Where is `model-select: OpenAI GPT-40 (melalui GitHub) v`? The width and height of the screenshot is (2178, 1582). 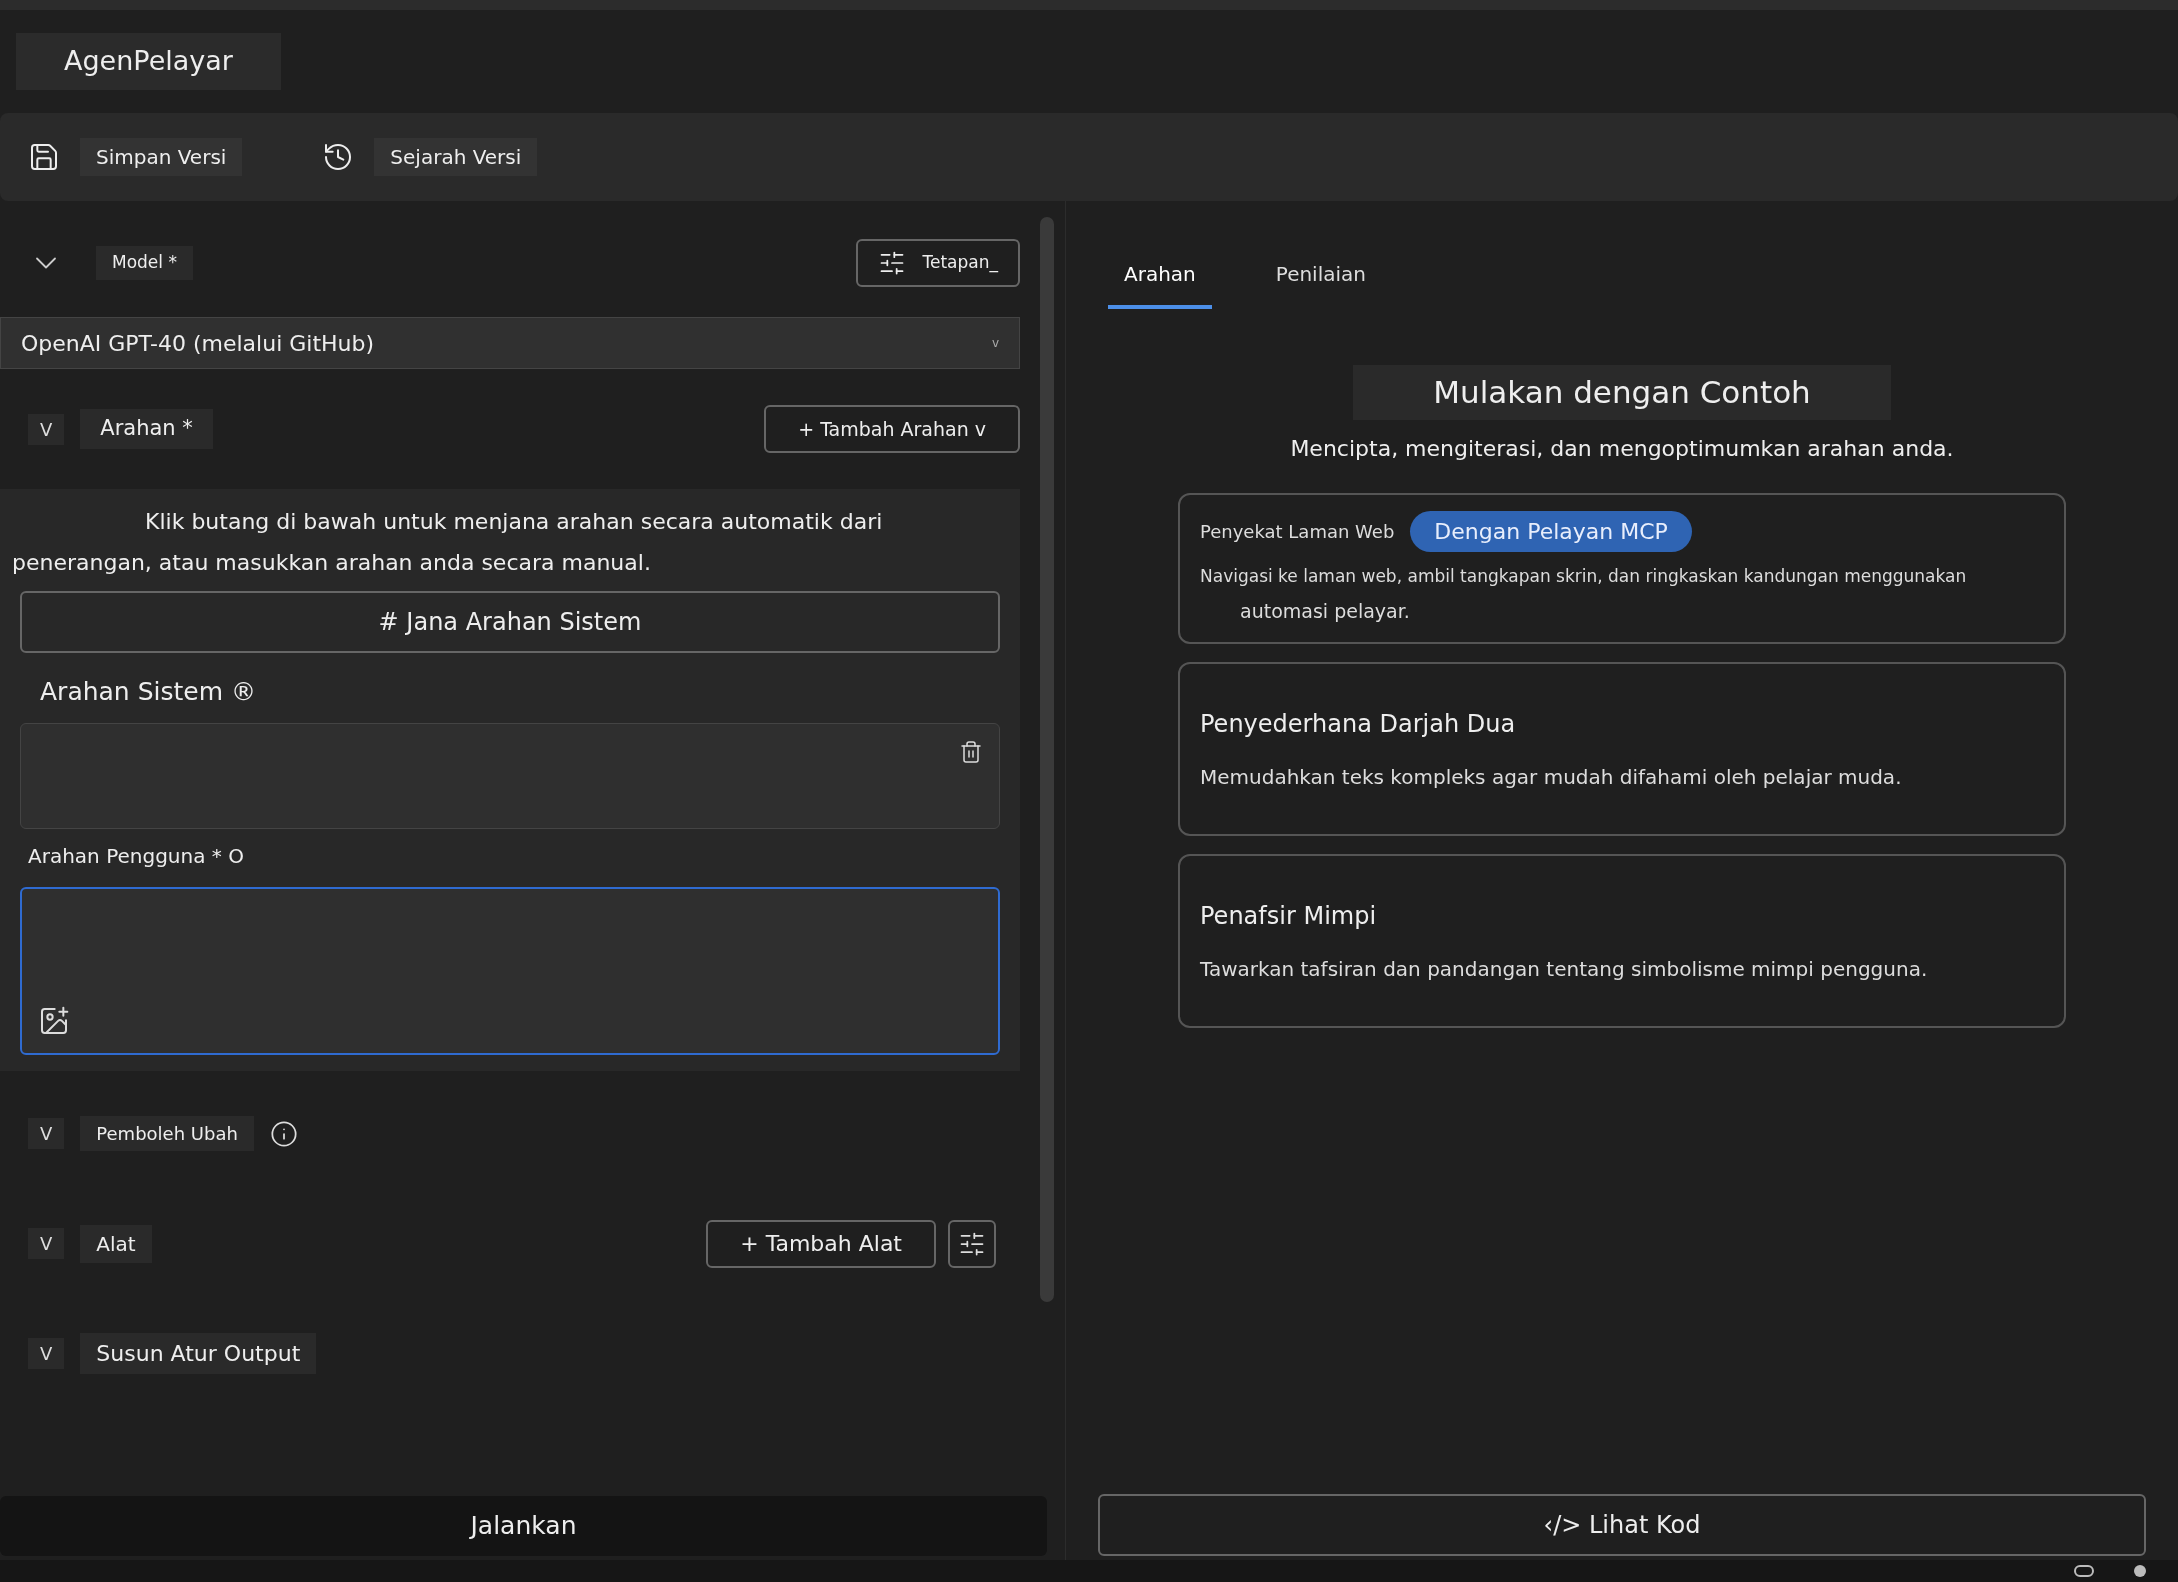 model-select: OpenAI GPT-40 (melalui GitHub) v is located at coordinates (510, 343).